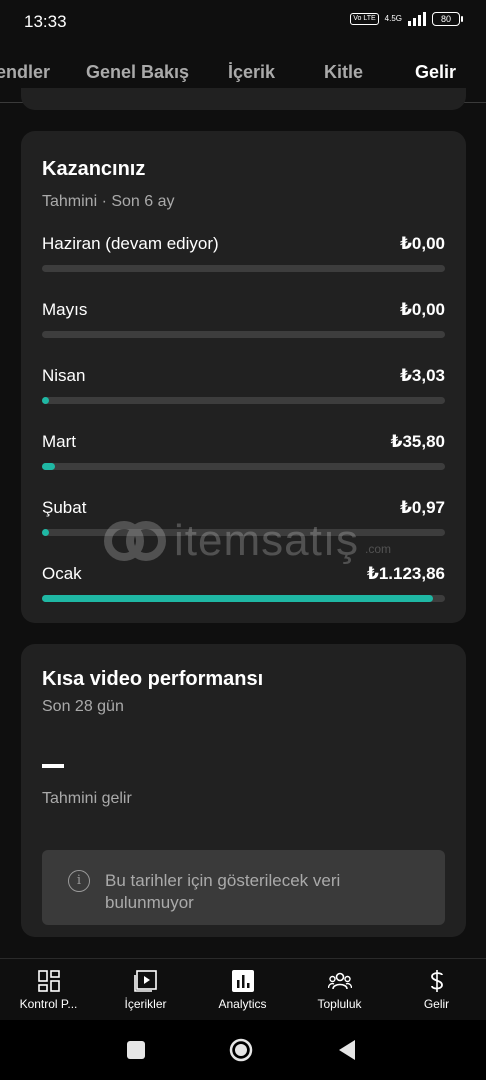 The height and width of the screenshot is (1080, 486). Describe the element at coordinates (48, 981) in the screenshot. I see `dashboard-icon` at that location.